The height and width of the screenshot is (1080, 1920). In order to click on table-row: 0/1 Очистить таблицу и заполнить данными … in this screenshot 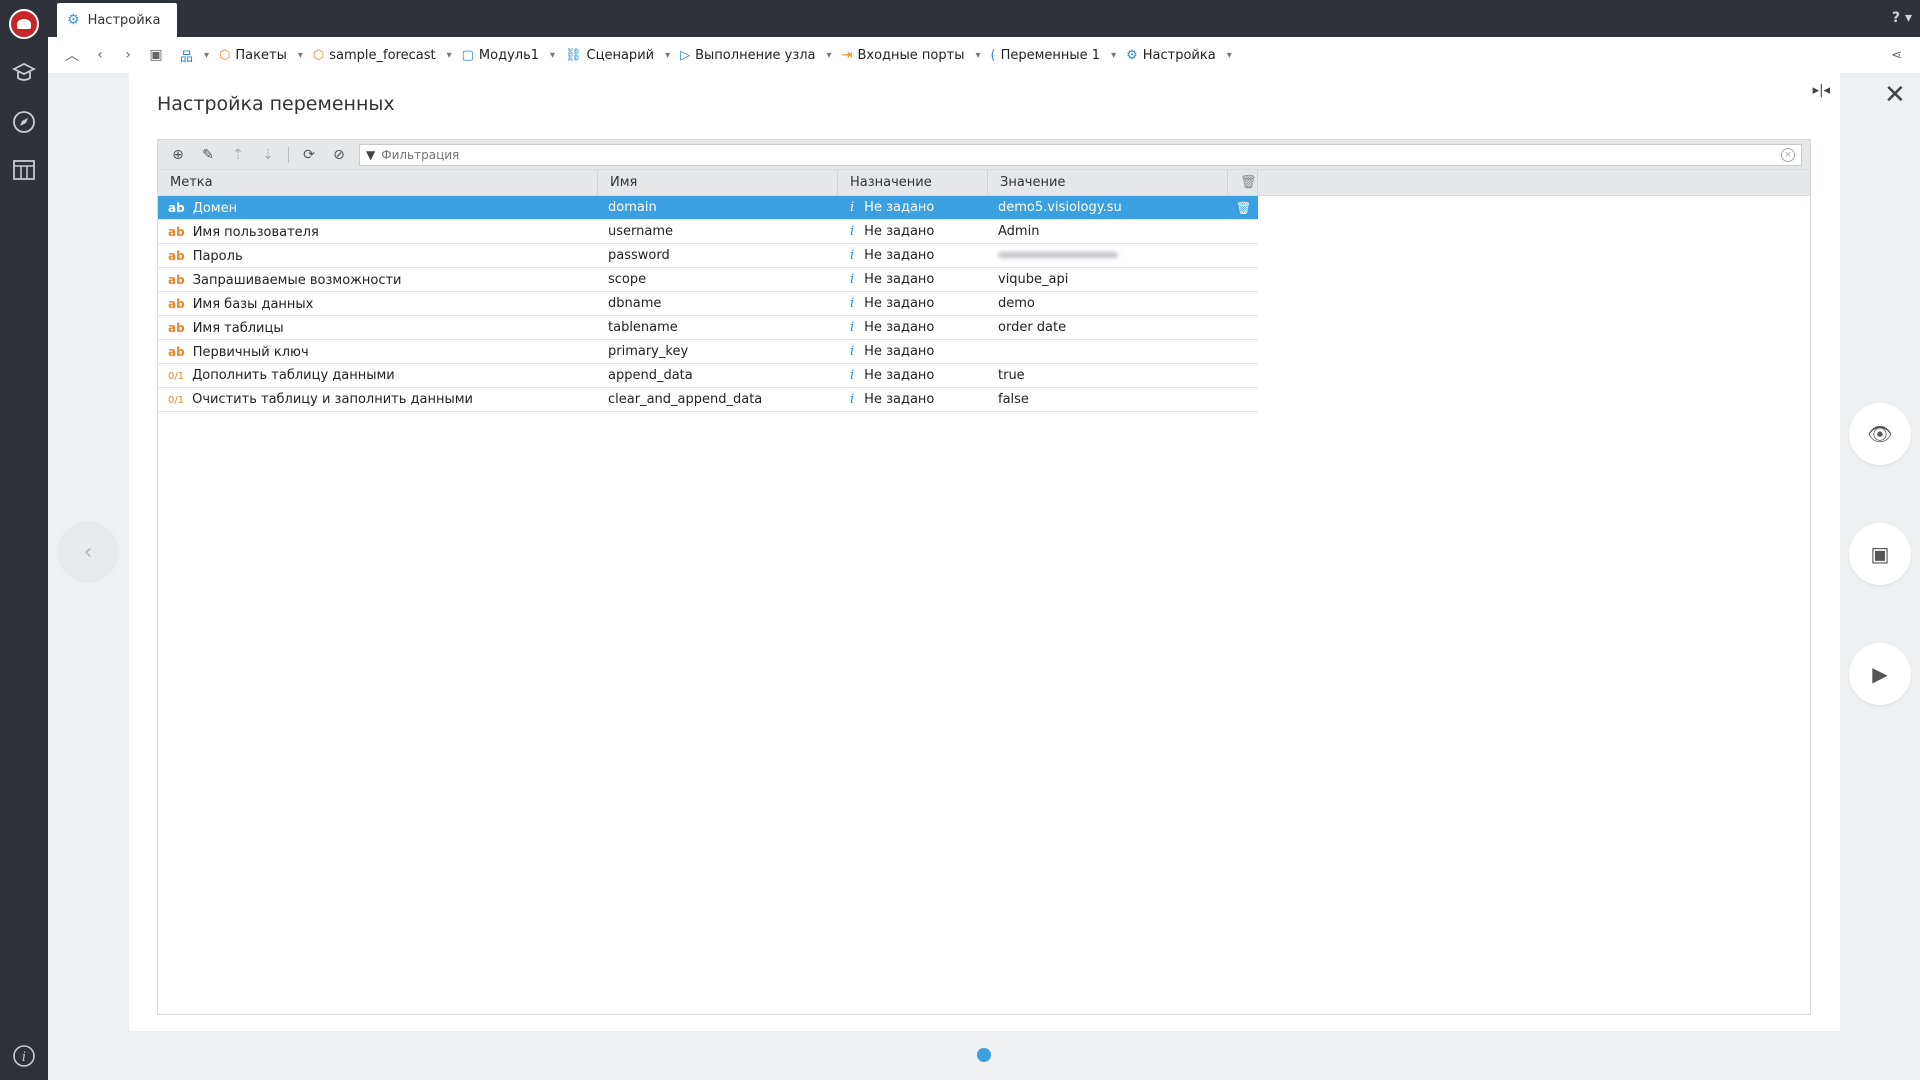, I will do `click(708, 400)`.